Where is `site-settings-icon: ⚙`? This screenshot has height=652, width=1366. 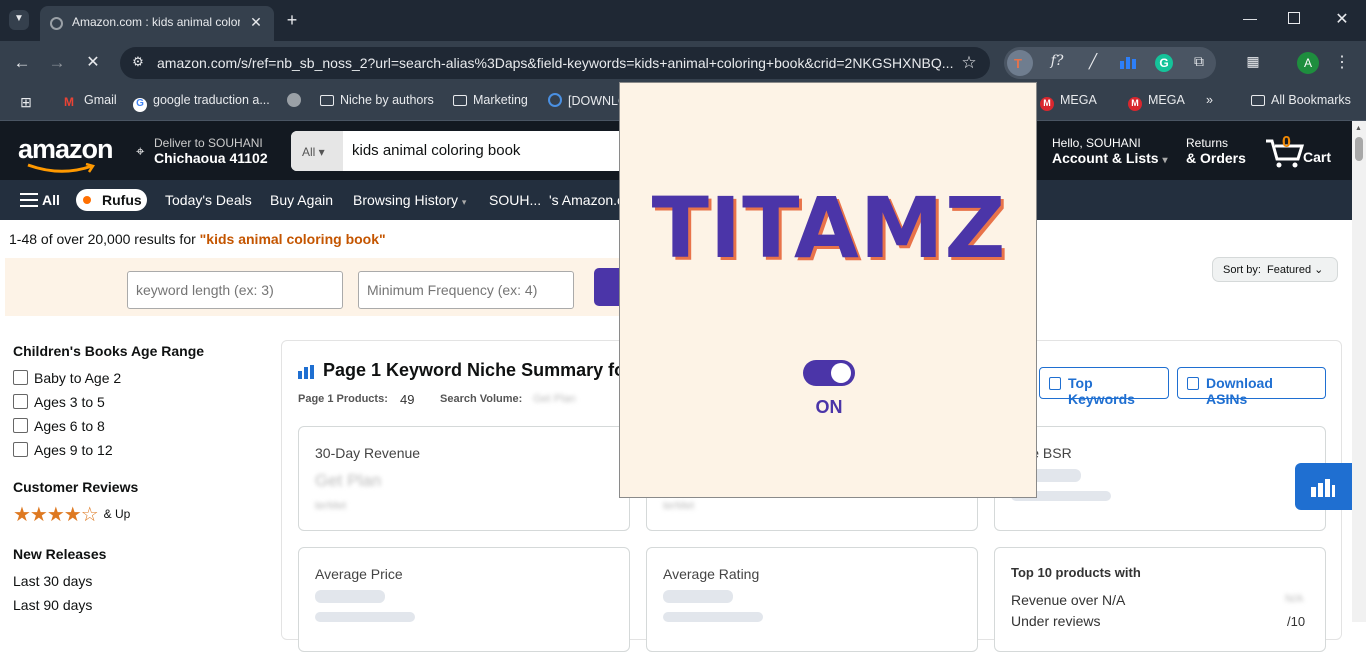 site-settings-icon: ⚙ is located at coordinates (138, 62).